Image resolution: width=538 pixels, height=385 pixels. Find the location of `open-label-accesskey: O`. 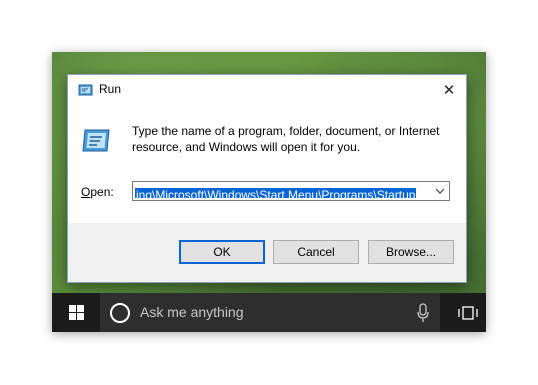

open-label-accesskey: O is located at coordinates (86, 192).